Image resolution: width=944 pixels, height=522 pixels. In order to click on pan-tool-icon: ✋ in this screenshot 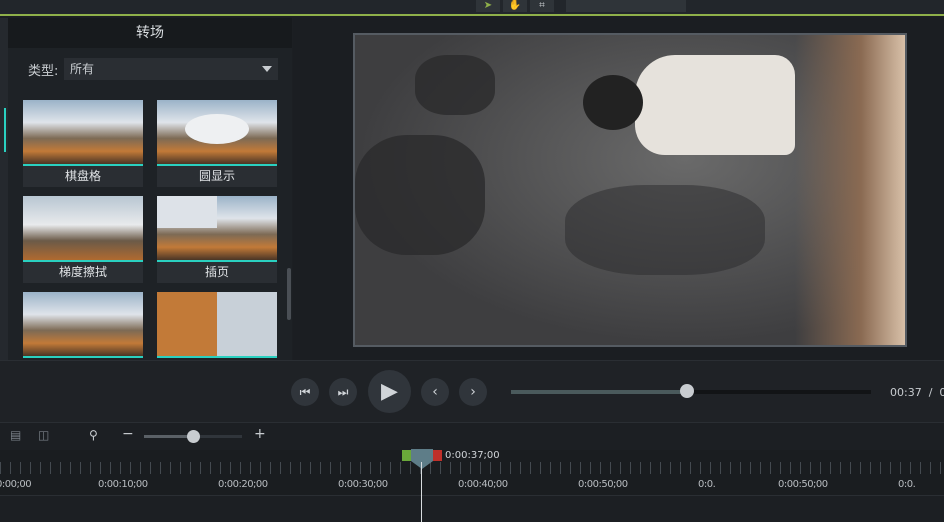, I will do `click(515, 6)`.